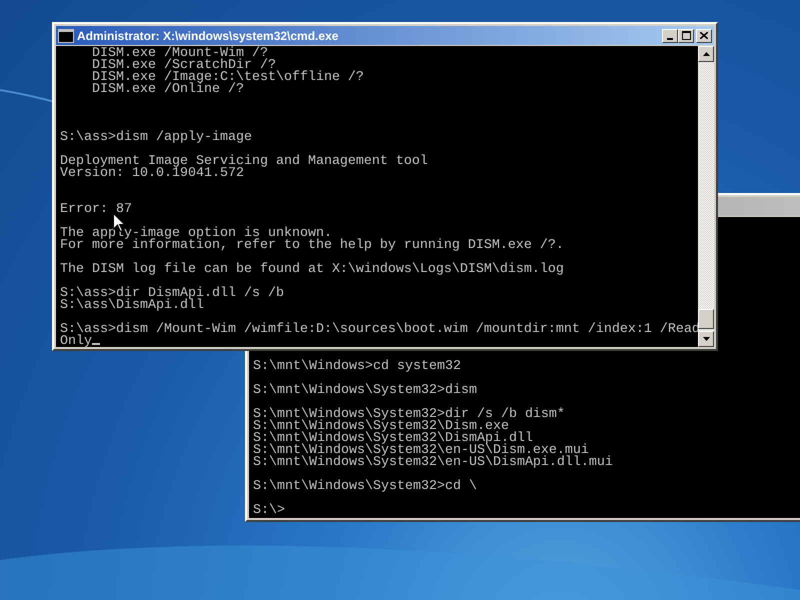 Image resolution: width=800 pixels, height=600 pixels. Describe the element at coordinates (365, 390) in the screenshot. I see `console-line: S:\mnt\Windows\System32>dism` at that location.